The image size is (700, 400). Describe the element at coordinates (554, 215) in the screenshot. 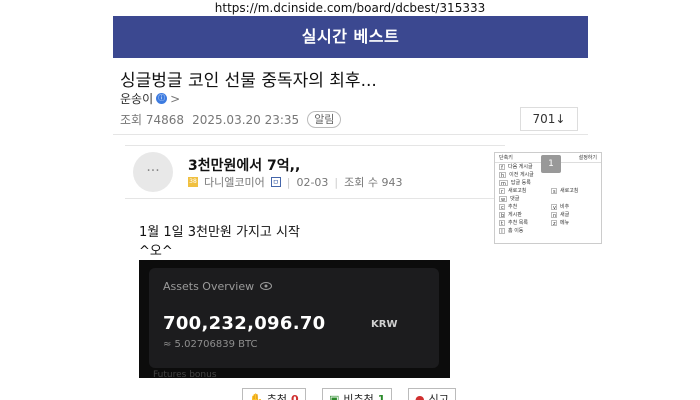

I see `shortcut-key: n` at that location.